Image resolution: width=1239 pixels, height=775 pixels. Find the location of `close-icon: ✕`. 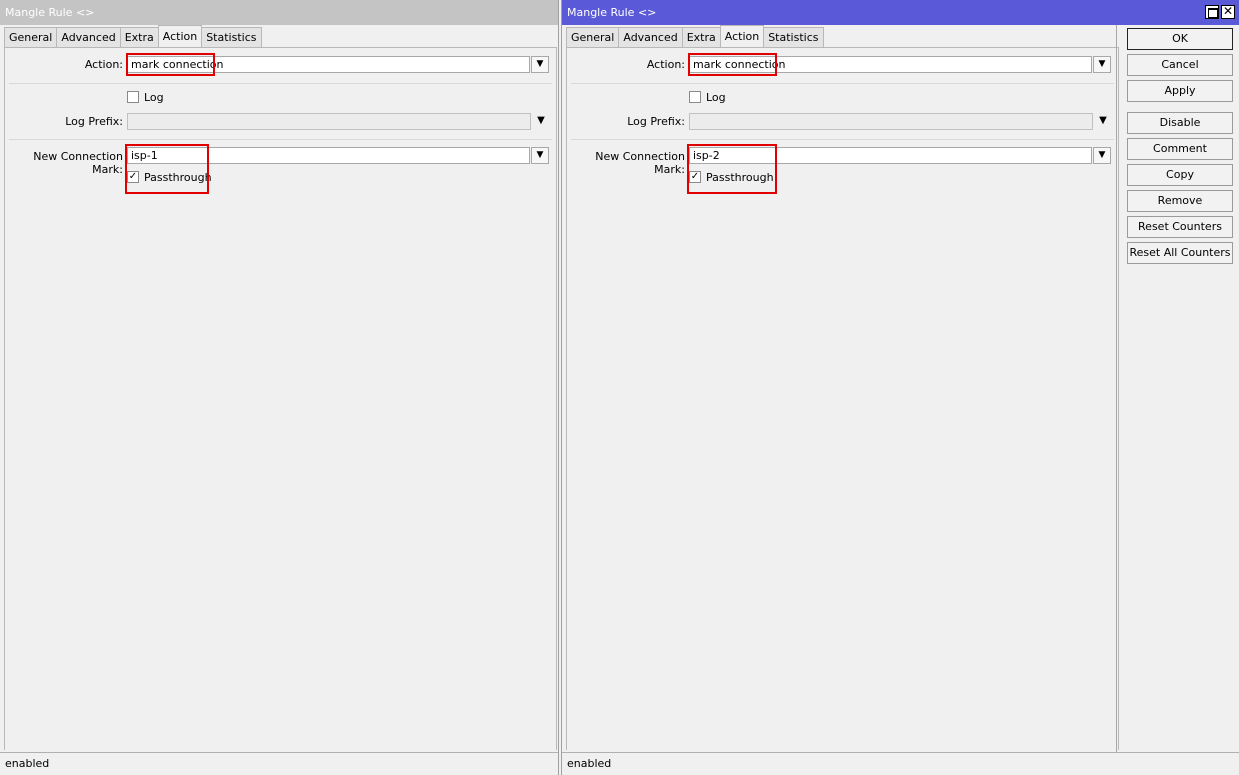

close-icon: ✕ is located at coordinates (1228, 12).